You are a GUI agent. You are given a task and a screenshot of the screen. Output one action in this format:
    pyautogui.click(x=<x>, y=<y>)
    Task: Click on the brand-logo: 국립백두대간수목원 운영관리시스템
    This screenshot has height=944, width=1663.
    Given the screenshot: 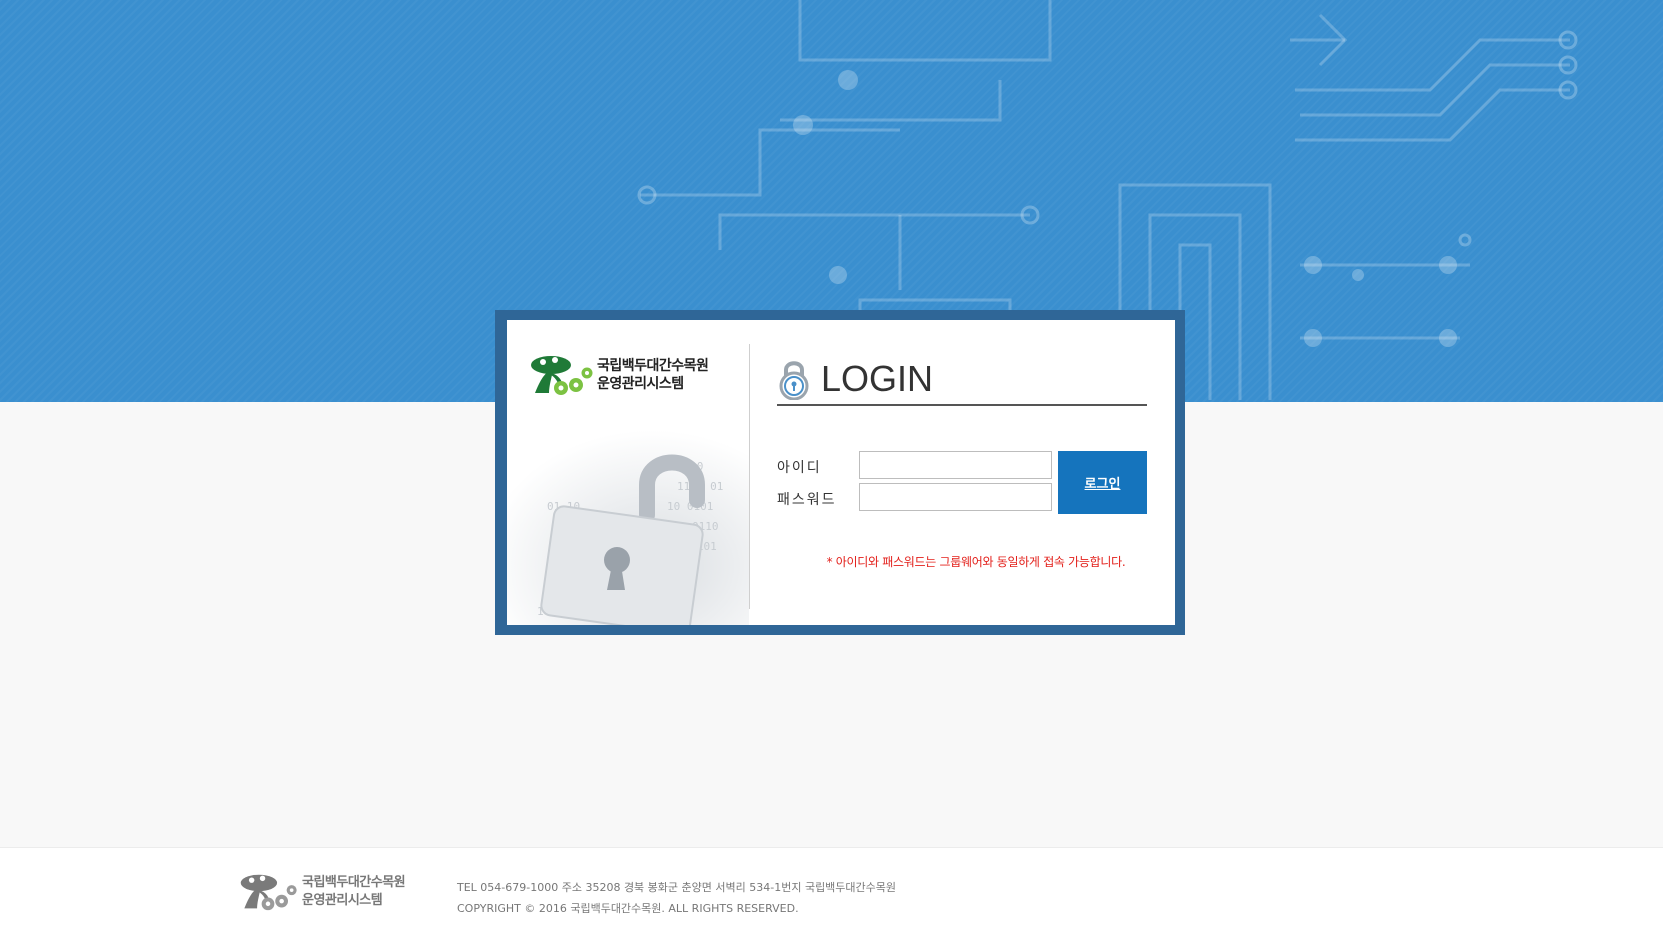 What is the action you would take?
    pyautogui.click(x=619, y=375)
    